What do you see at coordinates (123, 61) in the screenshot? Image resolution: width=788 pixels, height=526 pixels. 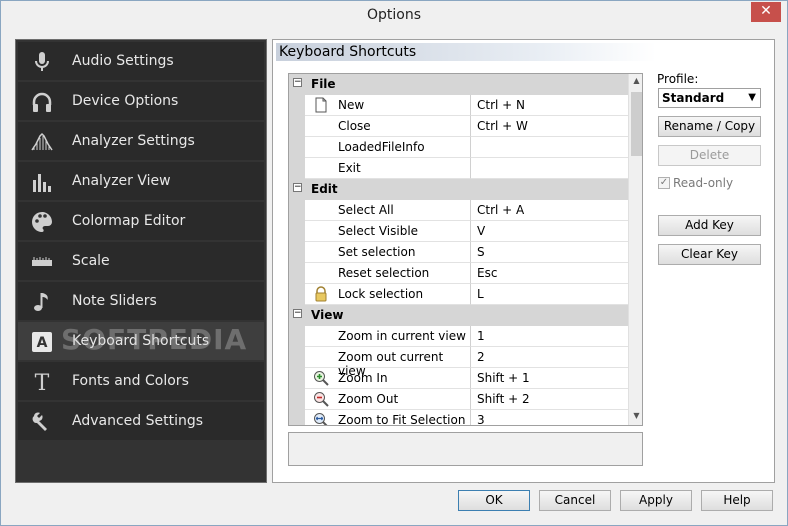 I see `sidebar-item-label: Audio Settings` at bounding box center [123, 61].